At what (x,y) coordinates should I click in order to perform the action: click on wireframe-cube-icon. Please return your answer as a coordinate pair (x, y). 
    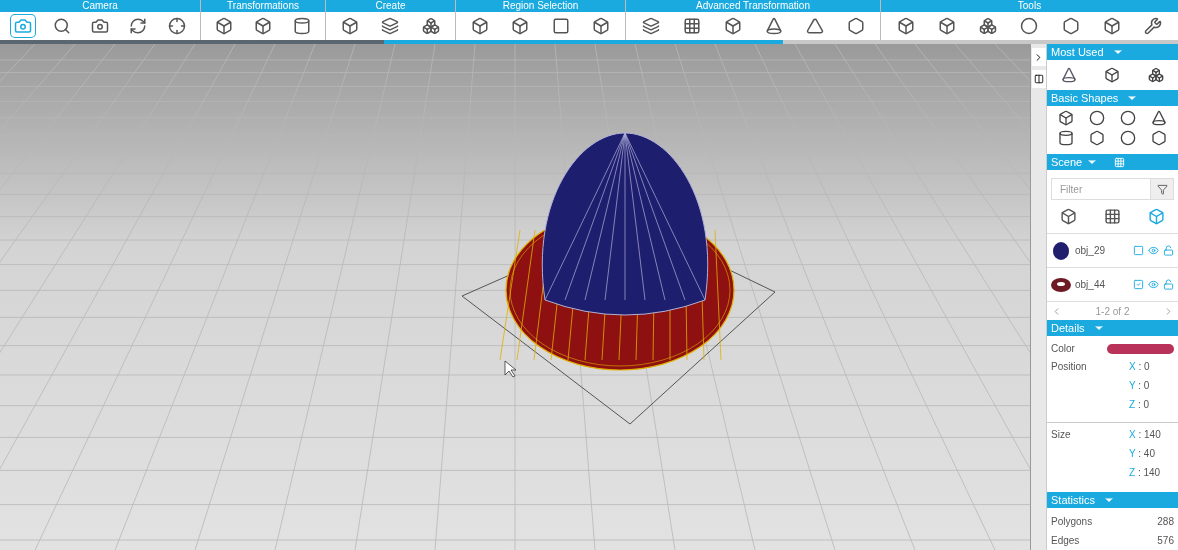
    Looking at the image, I should click on (1112, 216).